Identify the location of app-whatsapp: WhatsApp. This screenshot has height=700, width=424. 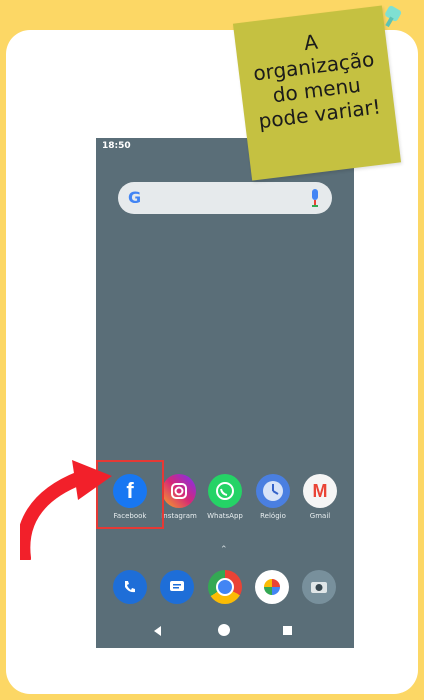
(225, 497).